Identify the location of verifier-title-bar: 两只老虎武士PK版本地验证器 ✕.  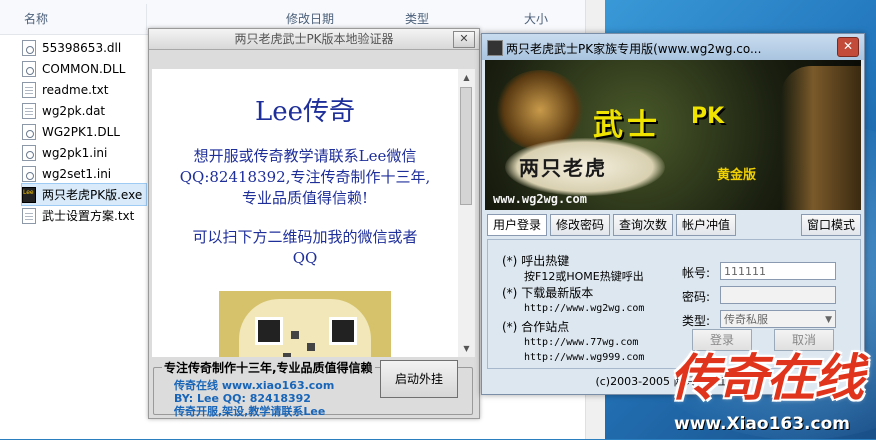
(314, 39).